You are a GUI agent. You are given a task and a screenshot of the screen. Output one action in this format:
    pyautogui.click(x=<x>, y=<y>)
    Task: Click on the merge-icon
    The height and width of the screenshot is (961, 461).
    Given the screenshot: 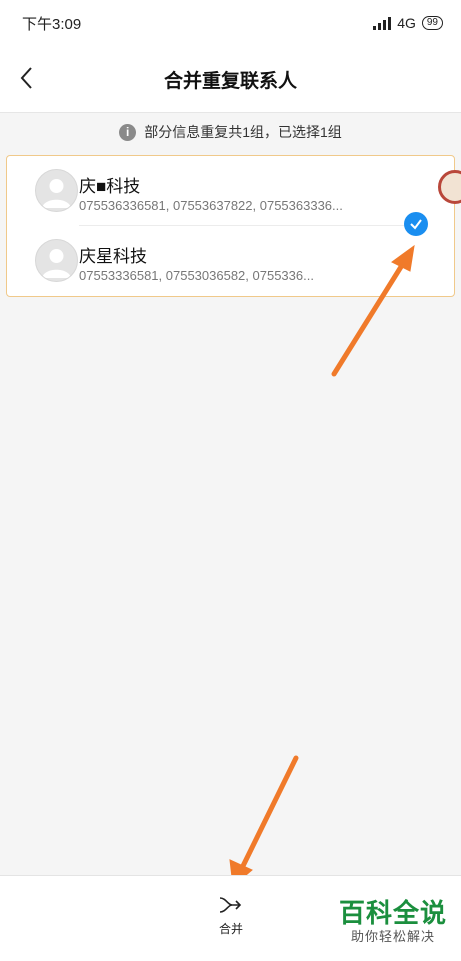 What is the action you would take?
    pyautogui.click(x=230, y=905)
    